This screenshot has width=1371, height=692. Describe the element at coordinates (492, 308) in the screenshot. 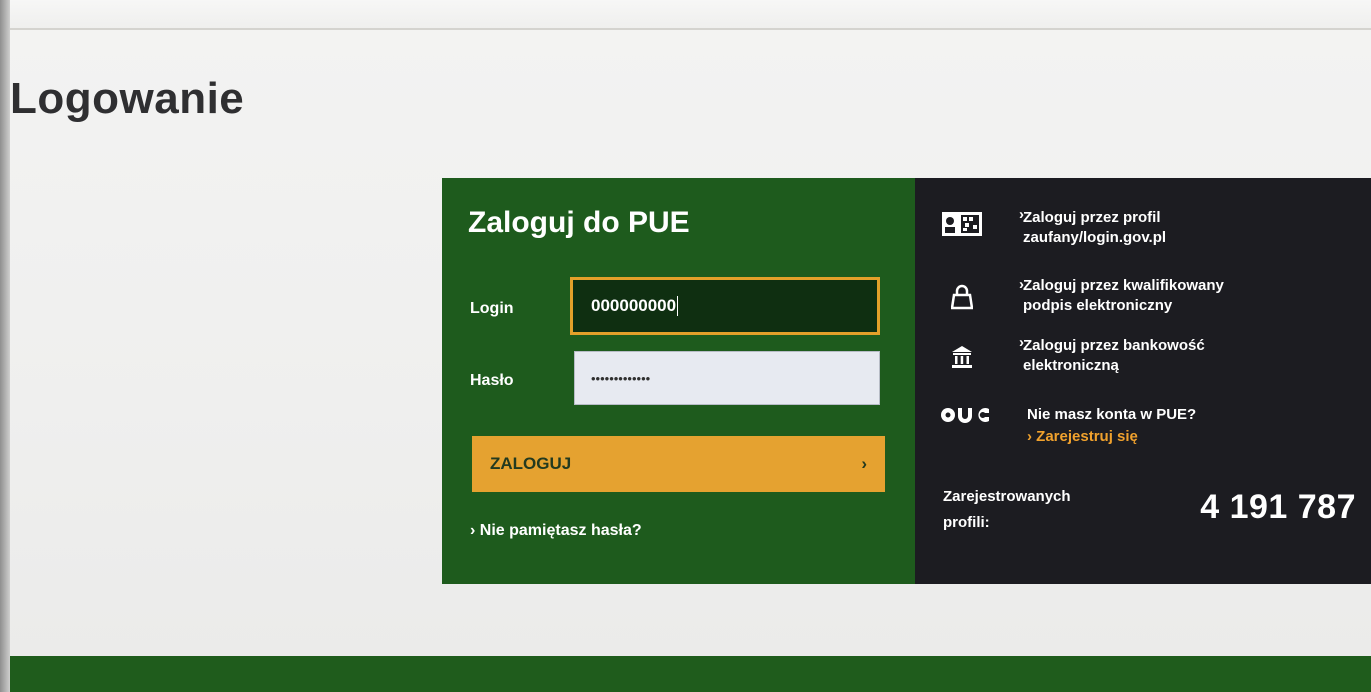

I see `login-label: Login` at that location.